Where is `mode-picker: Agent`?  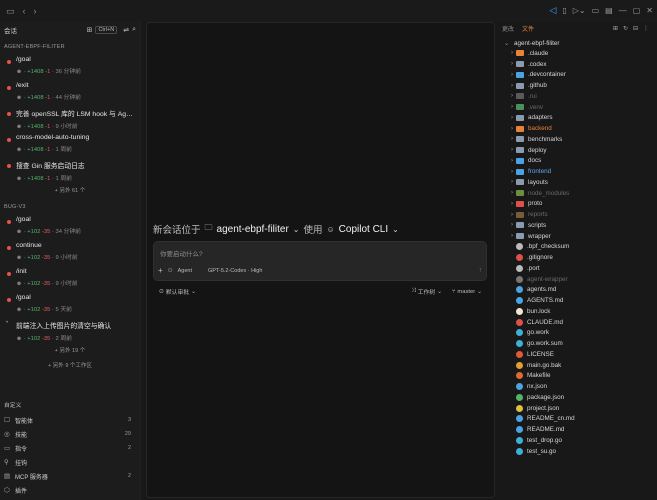
mode-picker: Agent is located at coordinates (185, 271).